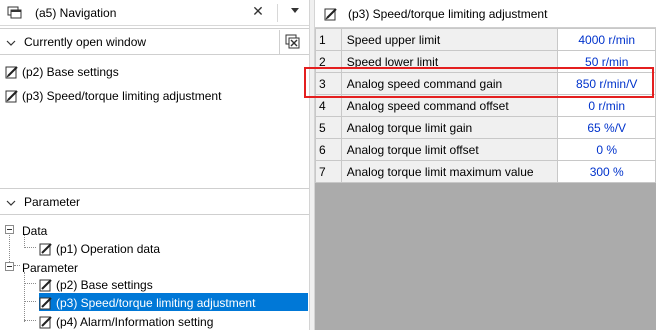 The image size is (656, 330). What do you see at coordinates (258, 11) in the screenshot?
I see `close-icon: ✕` at bounding box center [258, 11].